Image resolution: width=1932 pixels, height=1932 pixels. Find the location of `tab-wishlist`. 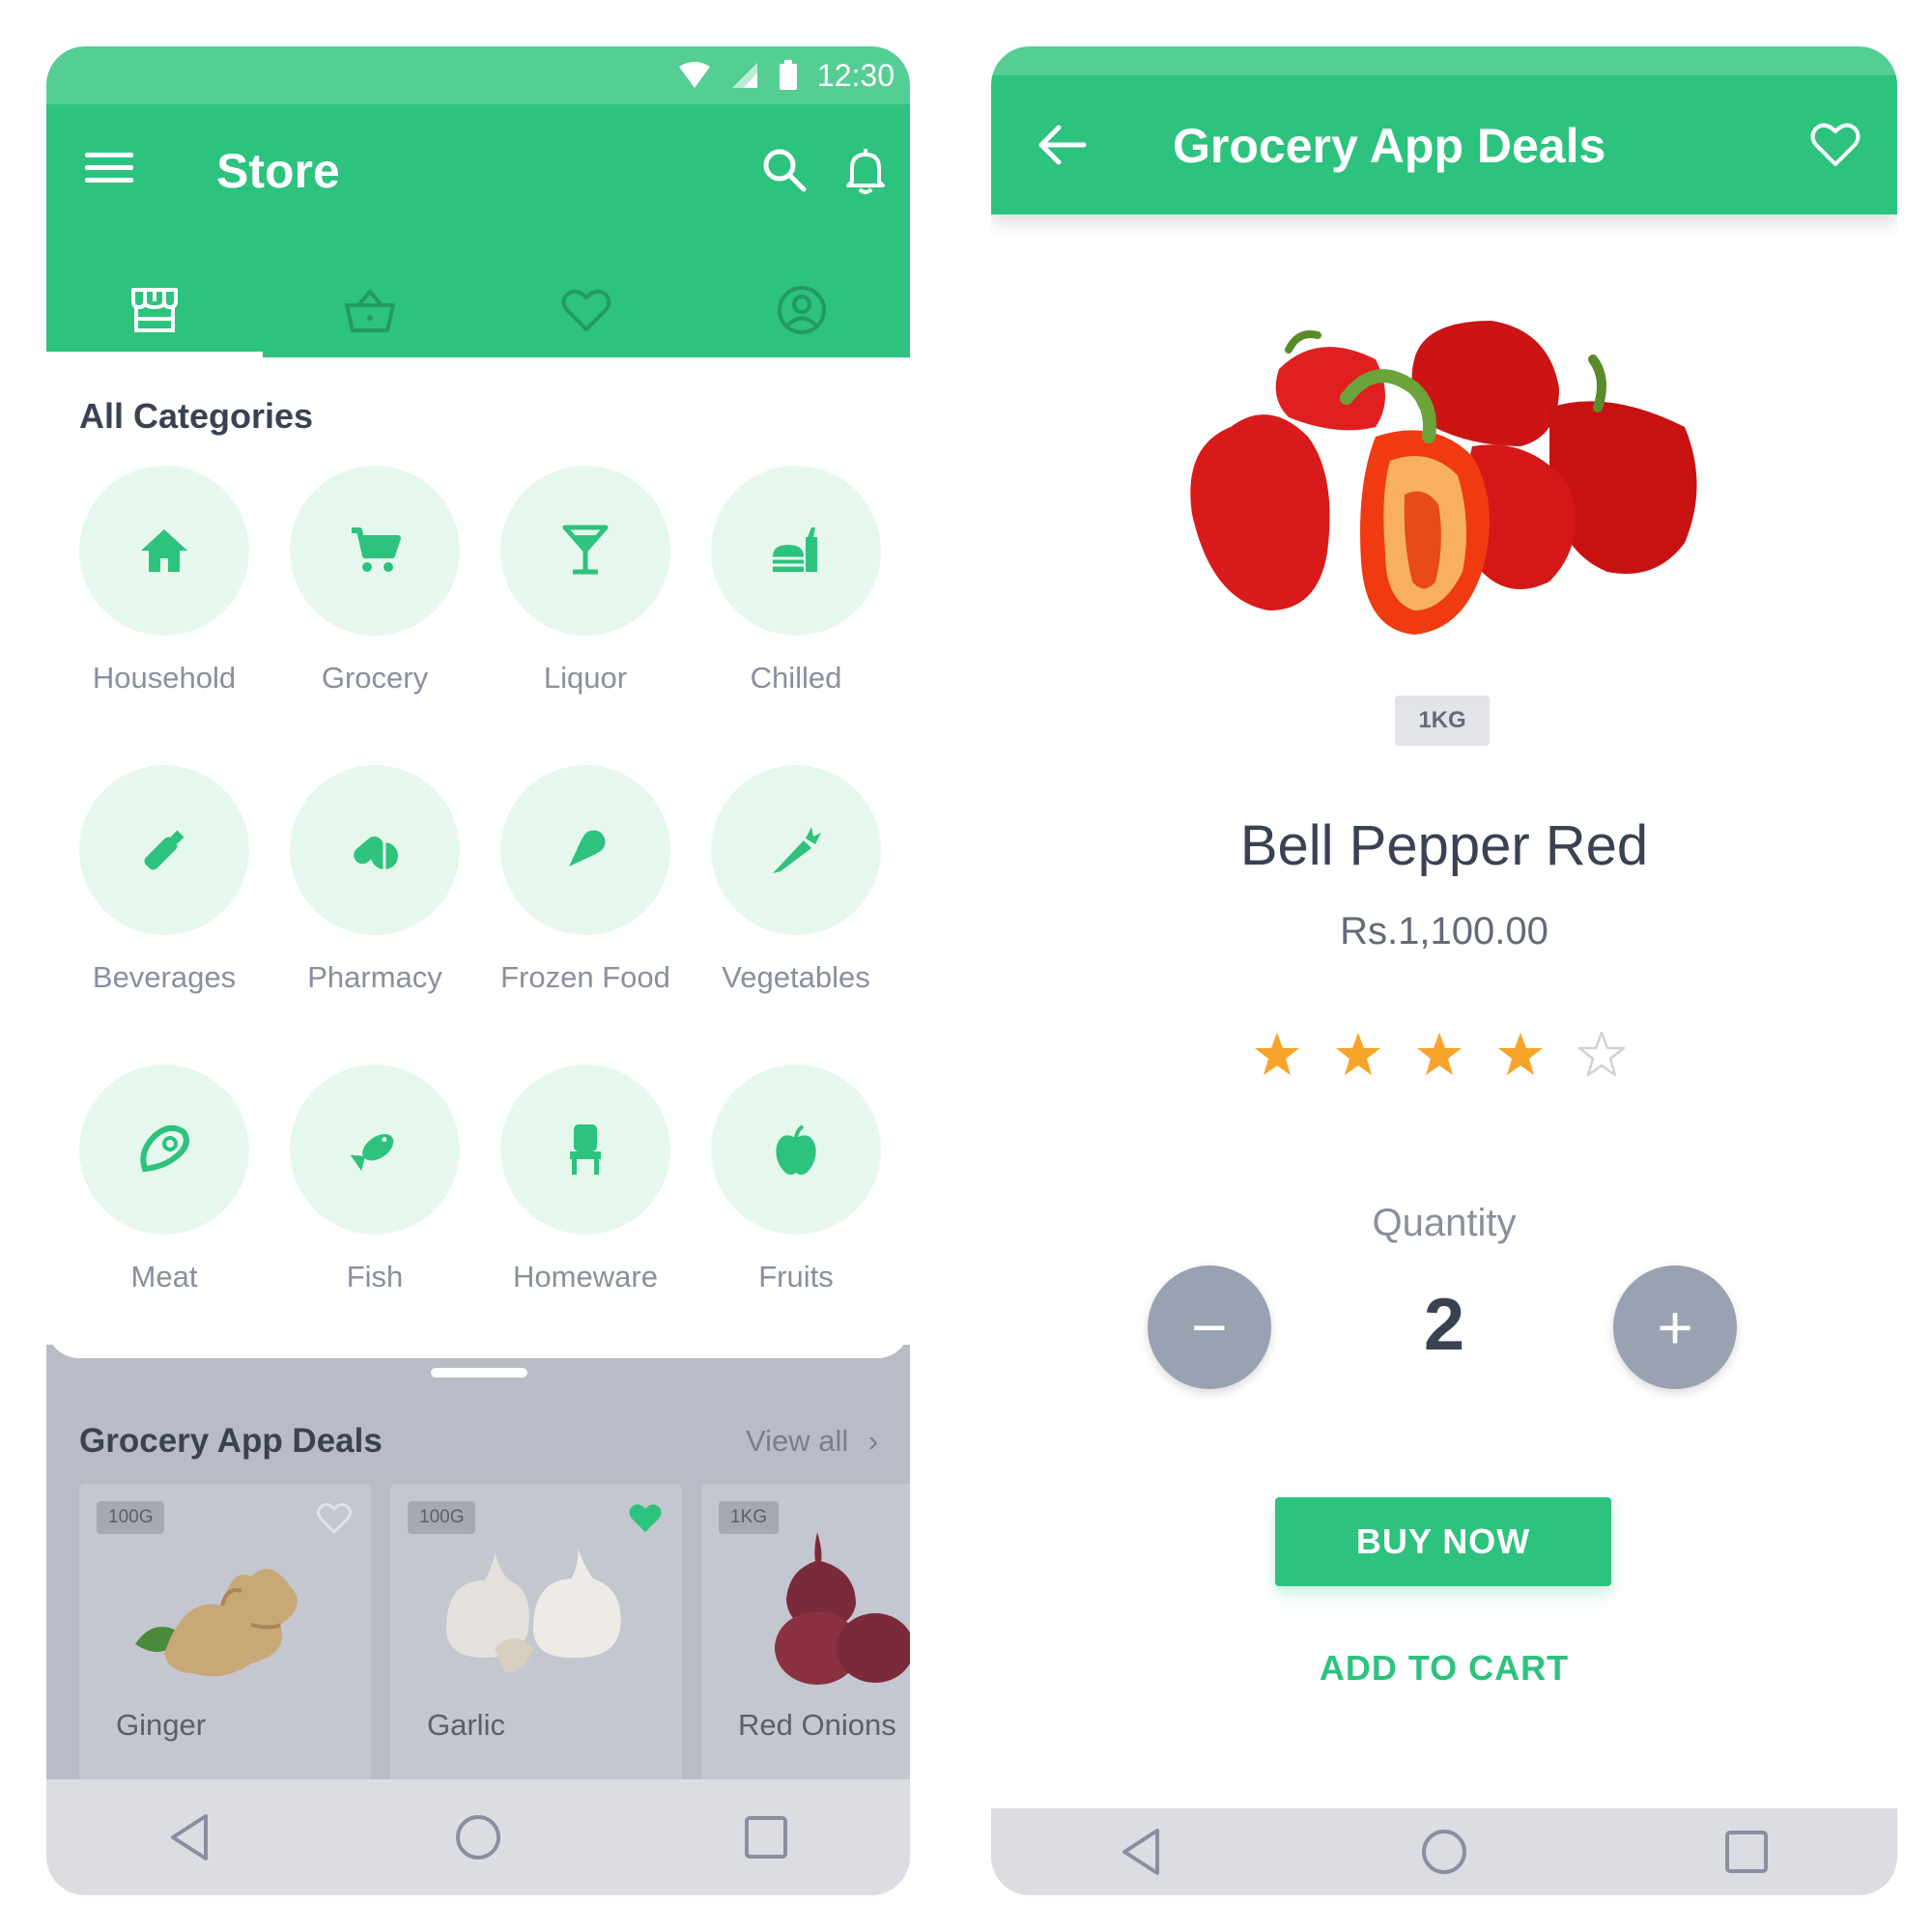

tab-wishlist is located at coordinates (586, 310).